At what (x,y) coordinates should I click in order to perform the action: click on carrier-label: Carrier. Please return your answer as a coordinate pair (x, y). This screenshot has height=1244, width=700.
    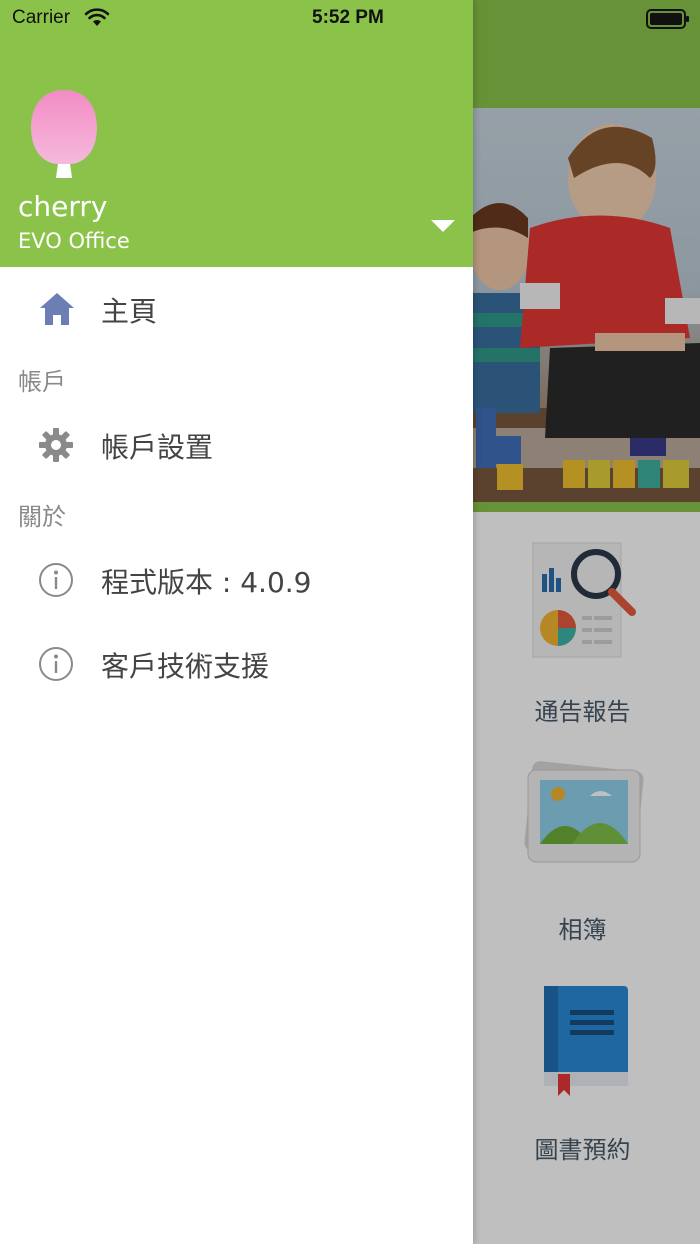
    Looking at the image, I should click on (41, 17).